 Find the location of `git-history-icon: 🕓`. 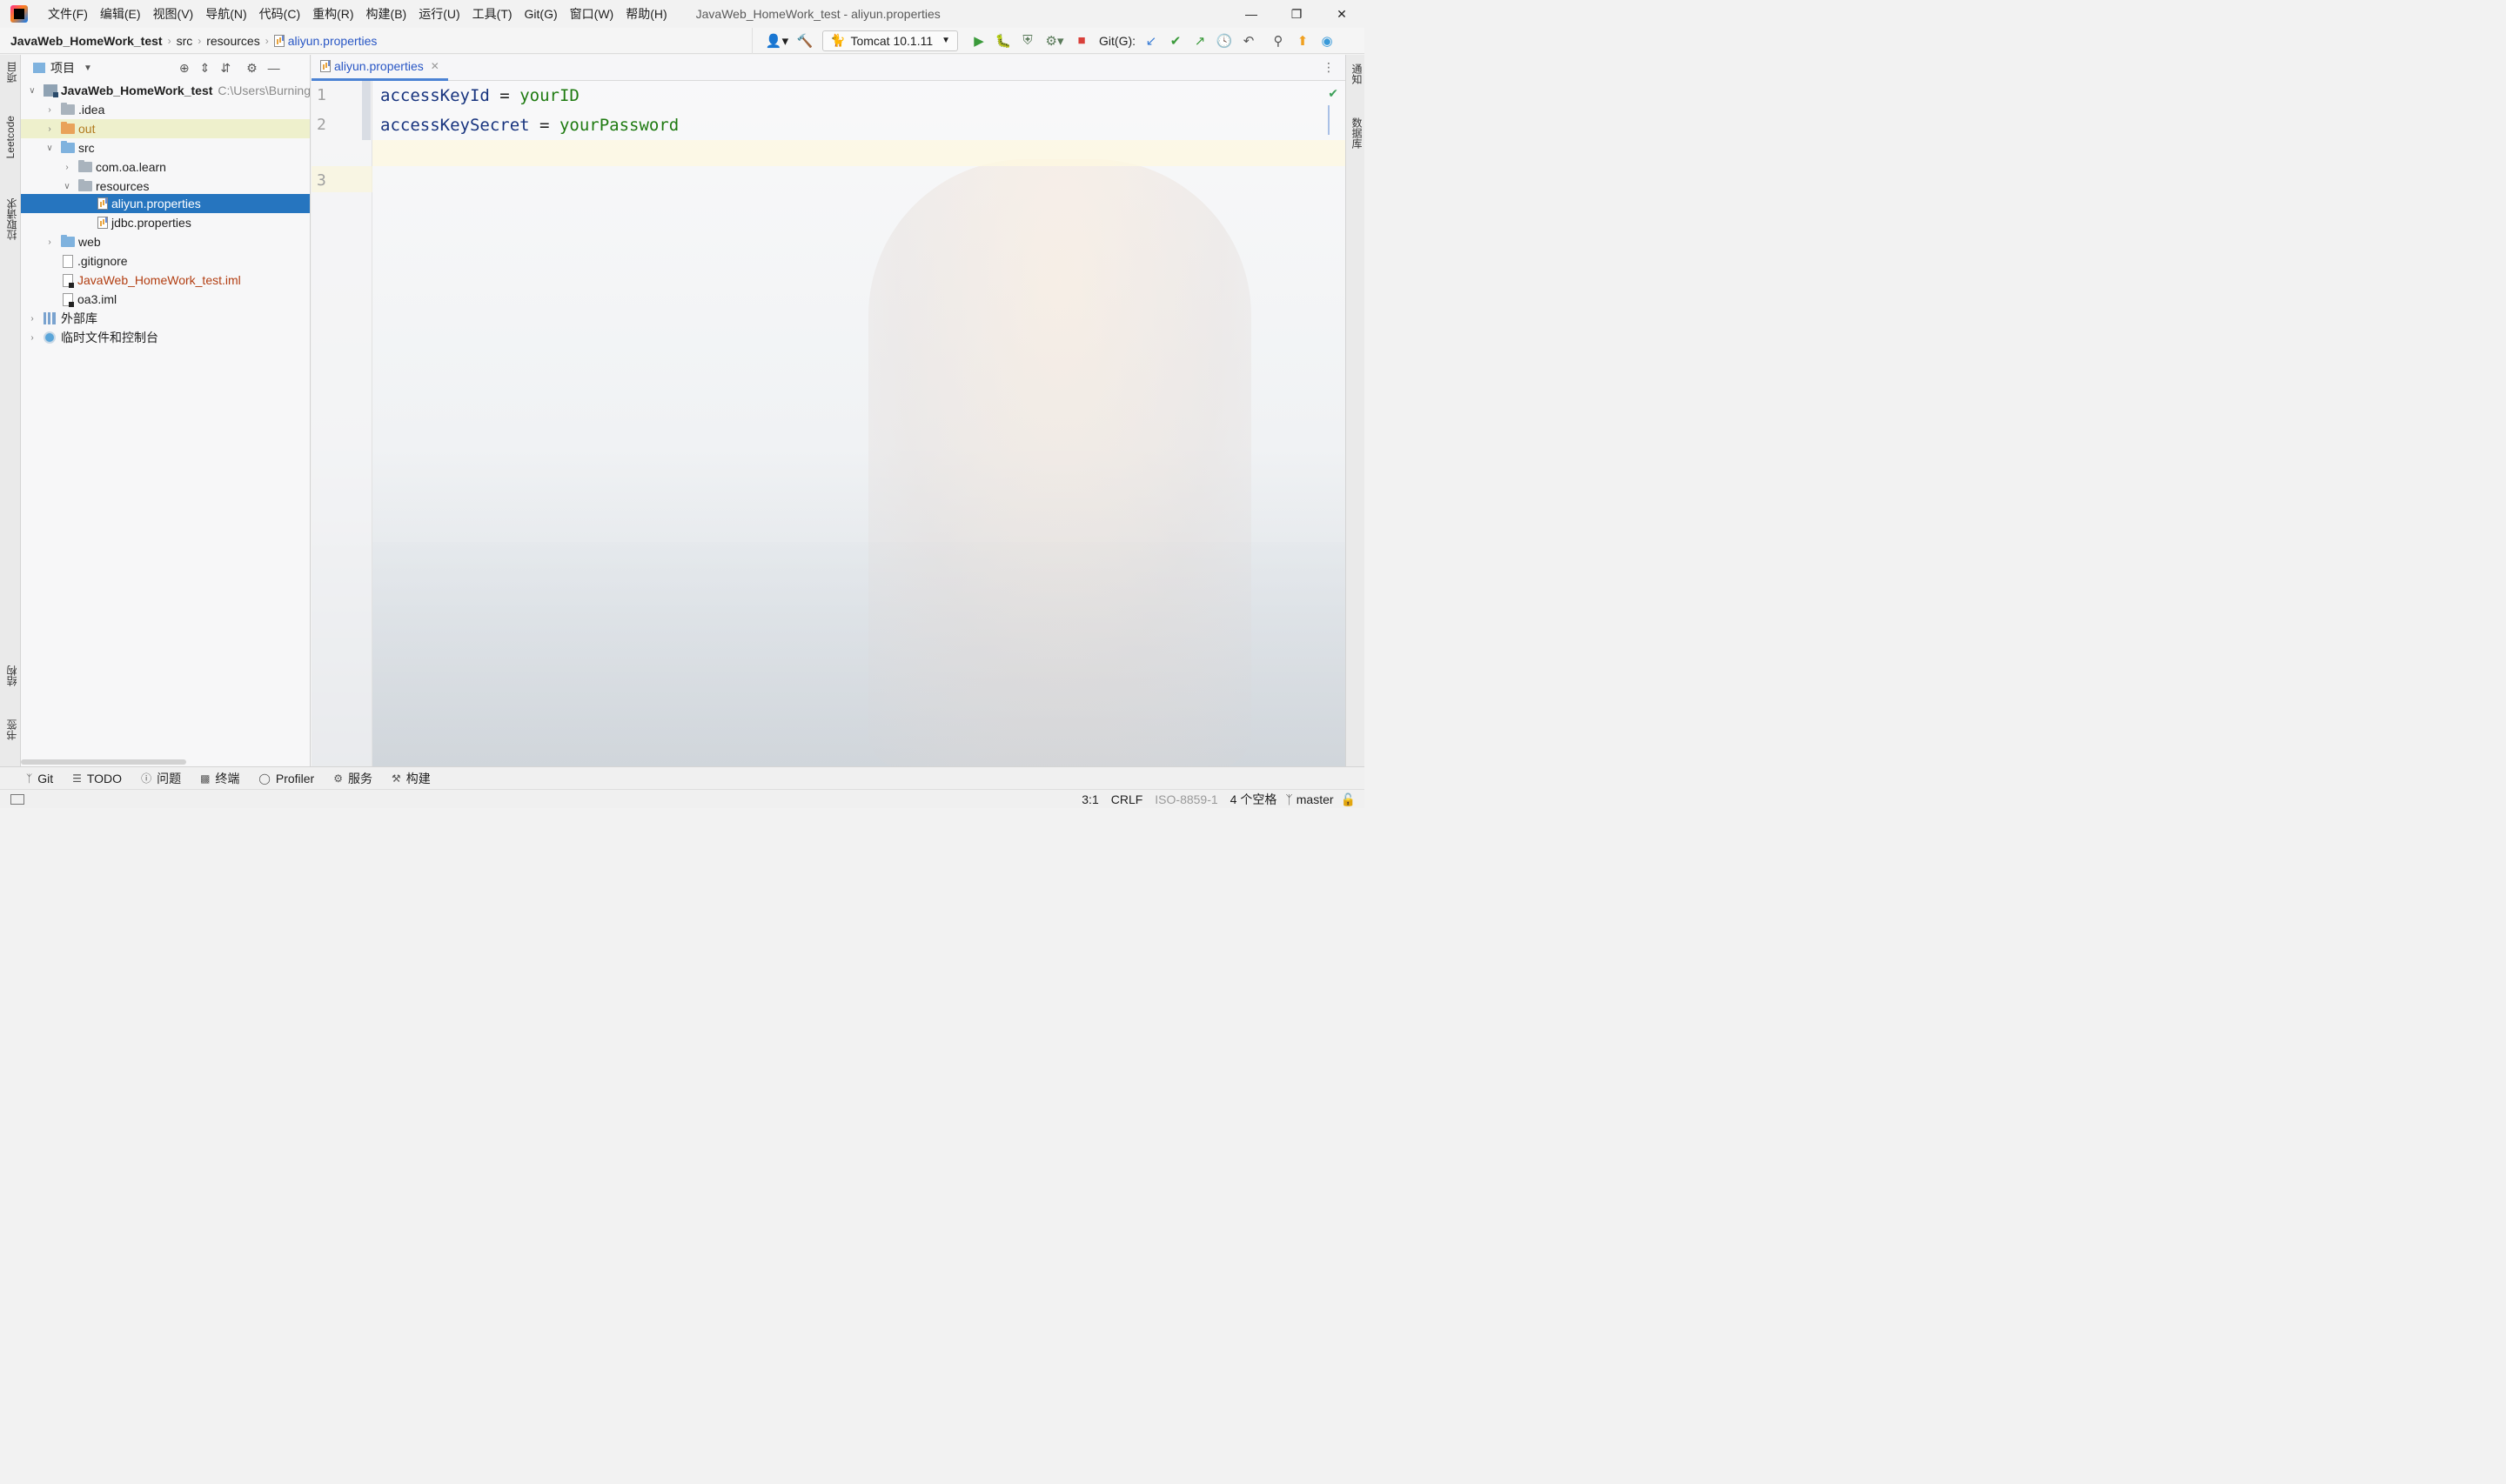

git-history-icon: 🕓 is located at coordinates (1224, 41).